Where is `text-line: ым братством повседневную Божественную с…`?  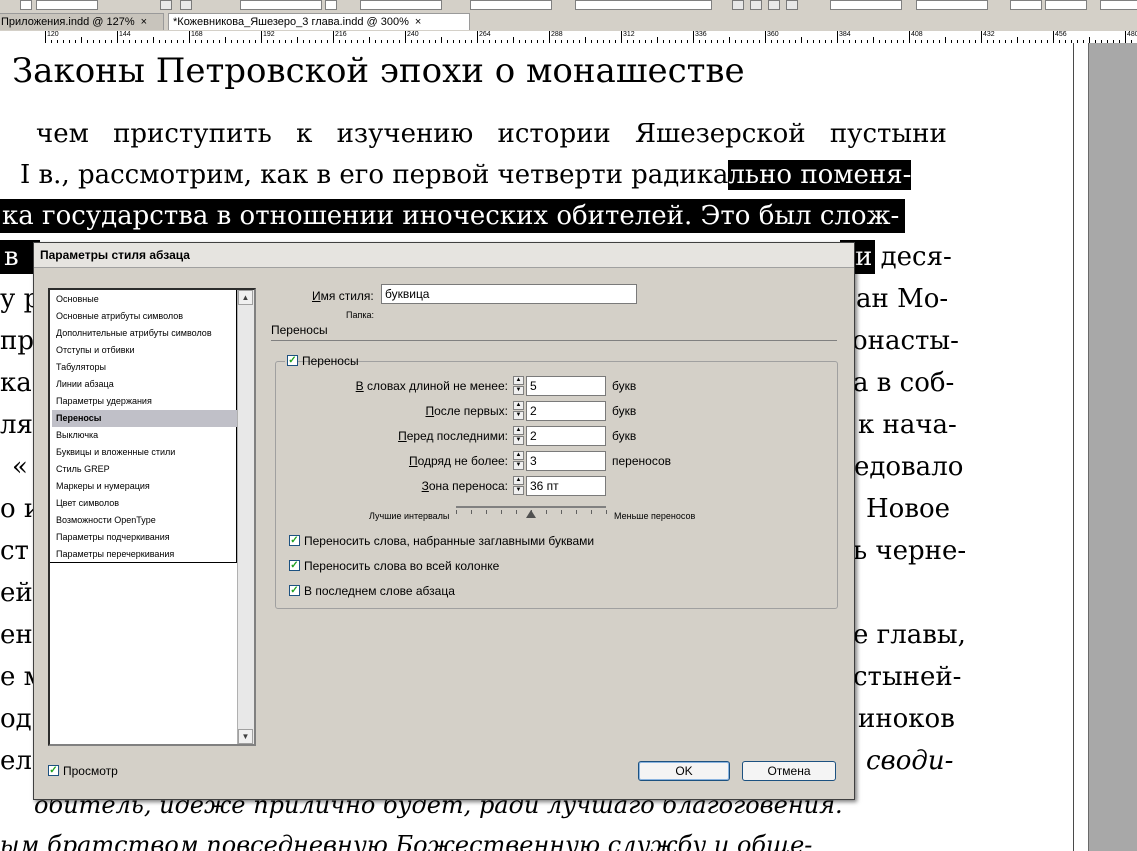 text-line: ым братством повседневную Божественную с… is located at coordinates (406, 839).